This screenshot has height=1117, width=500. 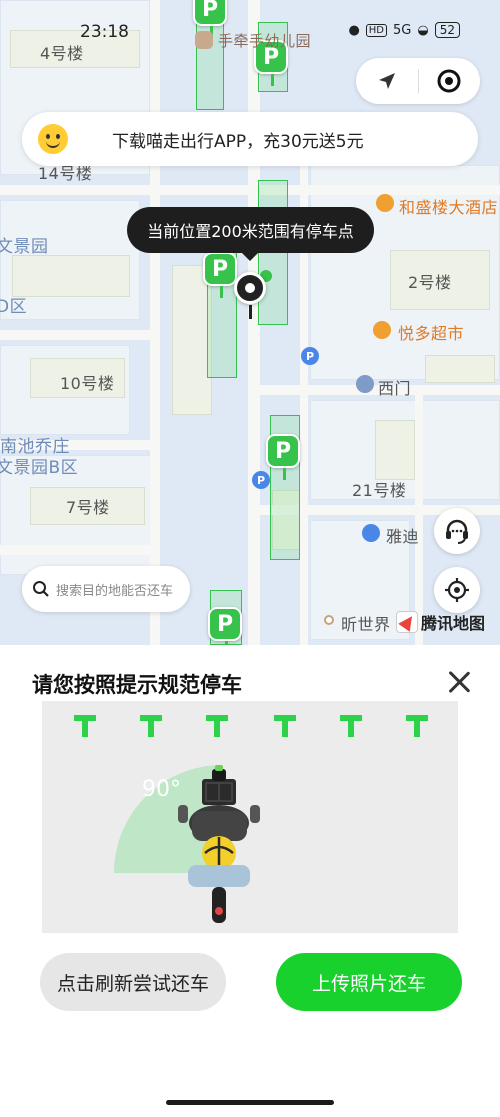 What do you see at coordinates (449, 207) in the screenshot?
I see `map-label-hotel: 和盛楼大酒店` at bounding box center [449, 207].